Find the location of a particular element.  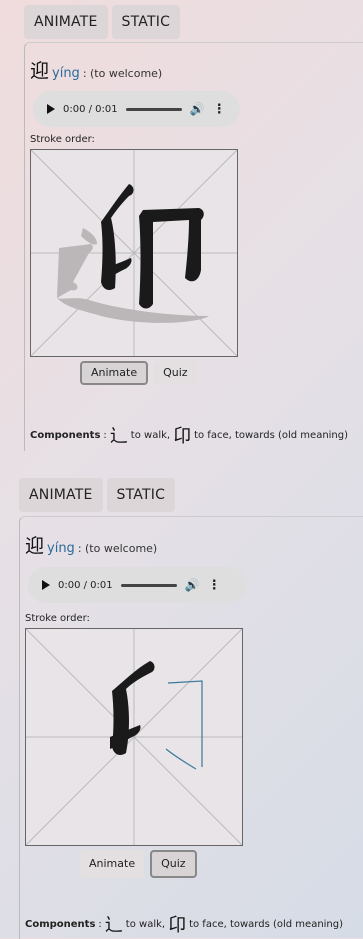

quiz-stroke-graphic is located at coordinates (134, 737).